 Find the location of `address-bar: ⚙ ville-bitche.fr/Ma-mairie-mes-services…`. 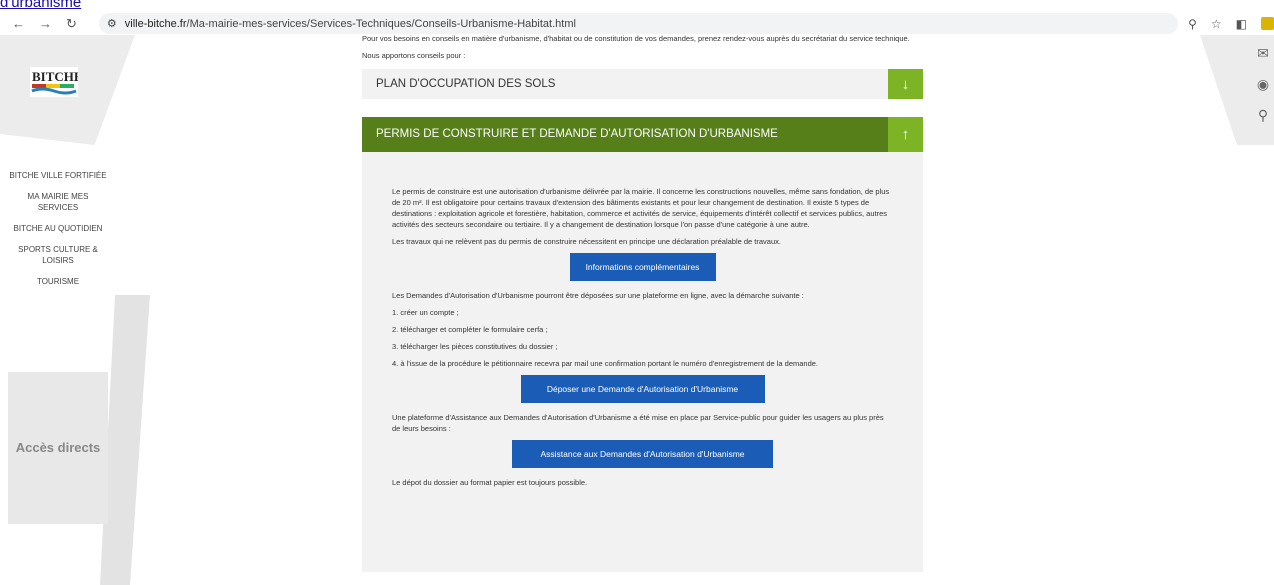

address-bar: ⚙ ville-bitche.fr/Ma-mairie-mes-services… is located at coordinates (638, 23).